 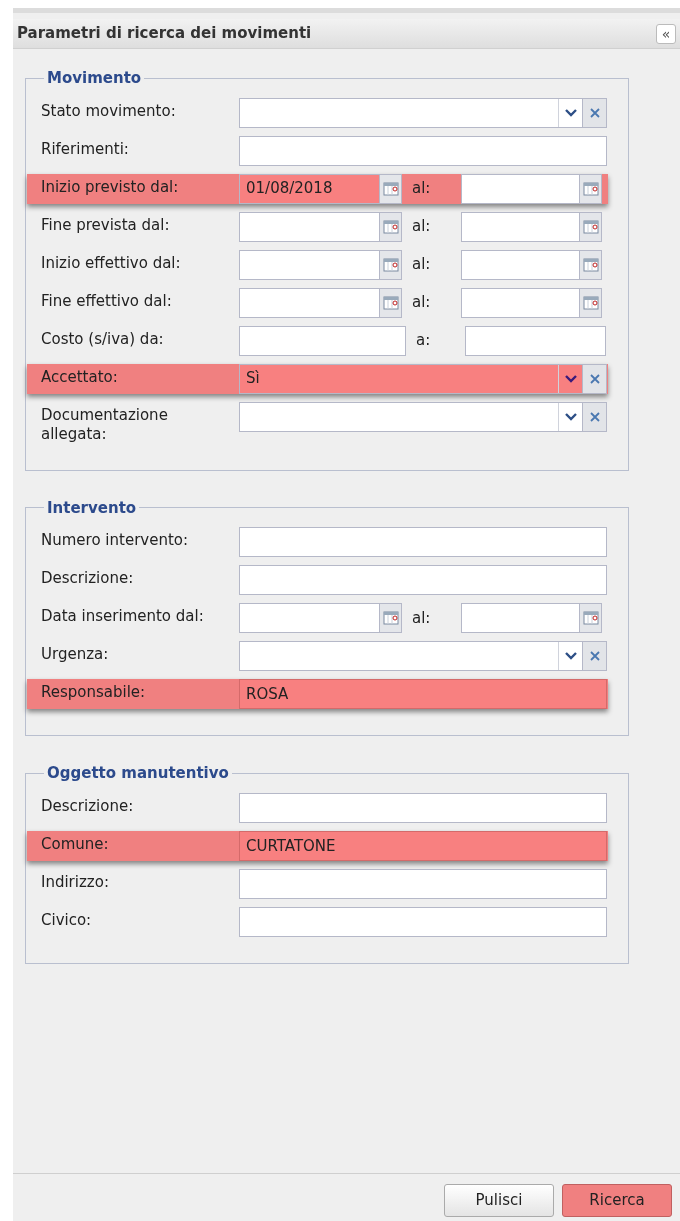 I want to click on text-field: CURTATONE, so click(x=423, y=845).